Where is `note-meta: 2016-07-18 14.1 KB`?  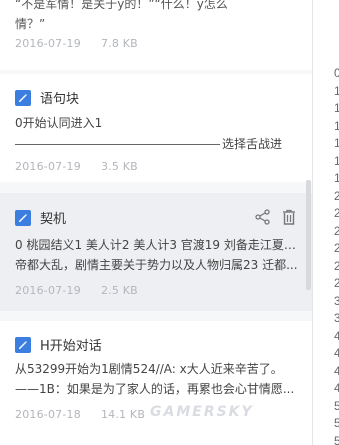
note-meta: 2016-07-18 14.1 KB is located at coordinates (80, 415).